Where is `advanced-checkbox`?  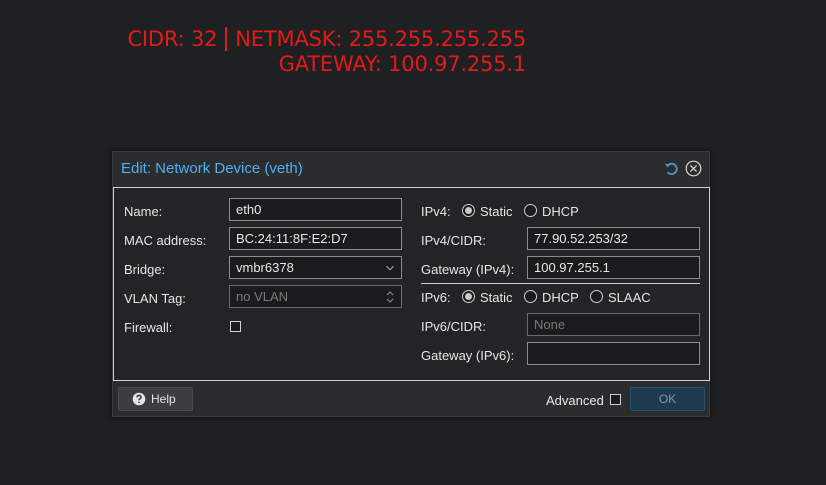 advanced-checkbox is located at coordinates (615, 399).